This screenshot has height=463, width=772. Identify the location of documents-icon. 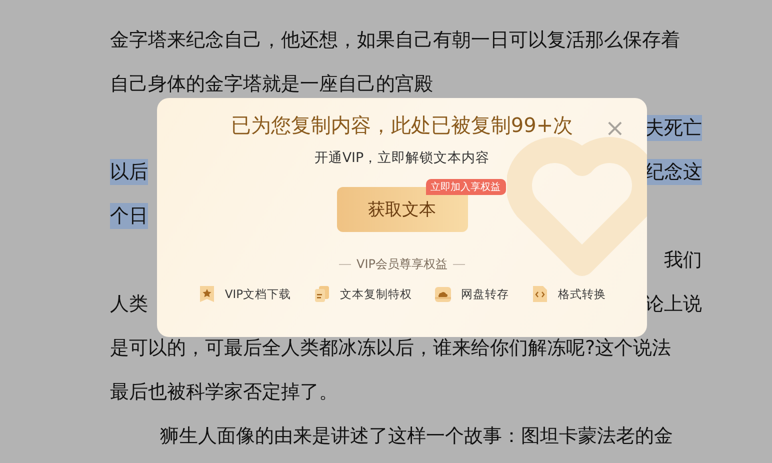
(322, 294).